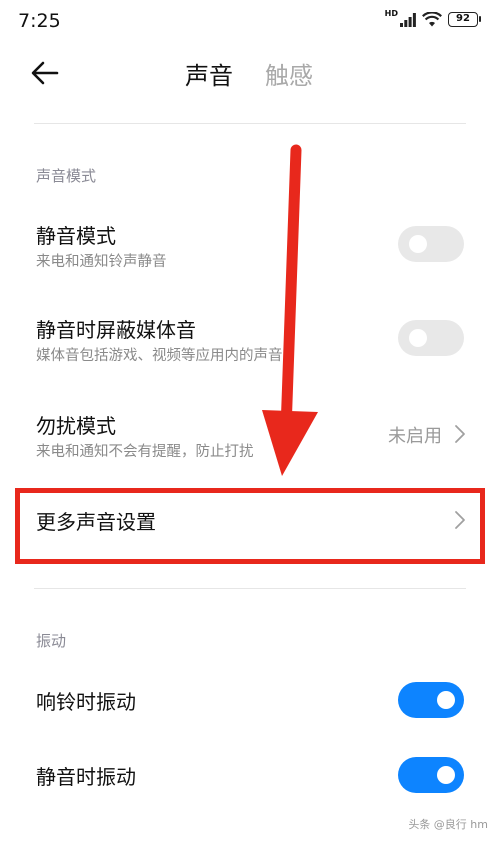 The width and height of the screenshot is (500, 842). What do you see at coordinates (66, 176) in the screenshot?
I see `section-title-sound-mode: 声音模式` at bounding box center [66, 176].